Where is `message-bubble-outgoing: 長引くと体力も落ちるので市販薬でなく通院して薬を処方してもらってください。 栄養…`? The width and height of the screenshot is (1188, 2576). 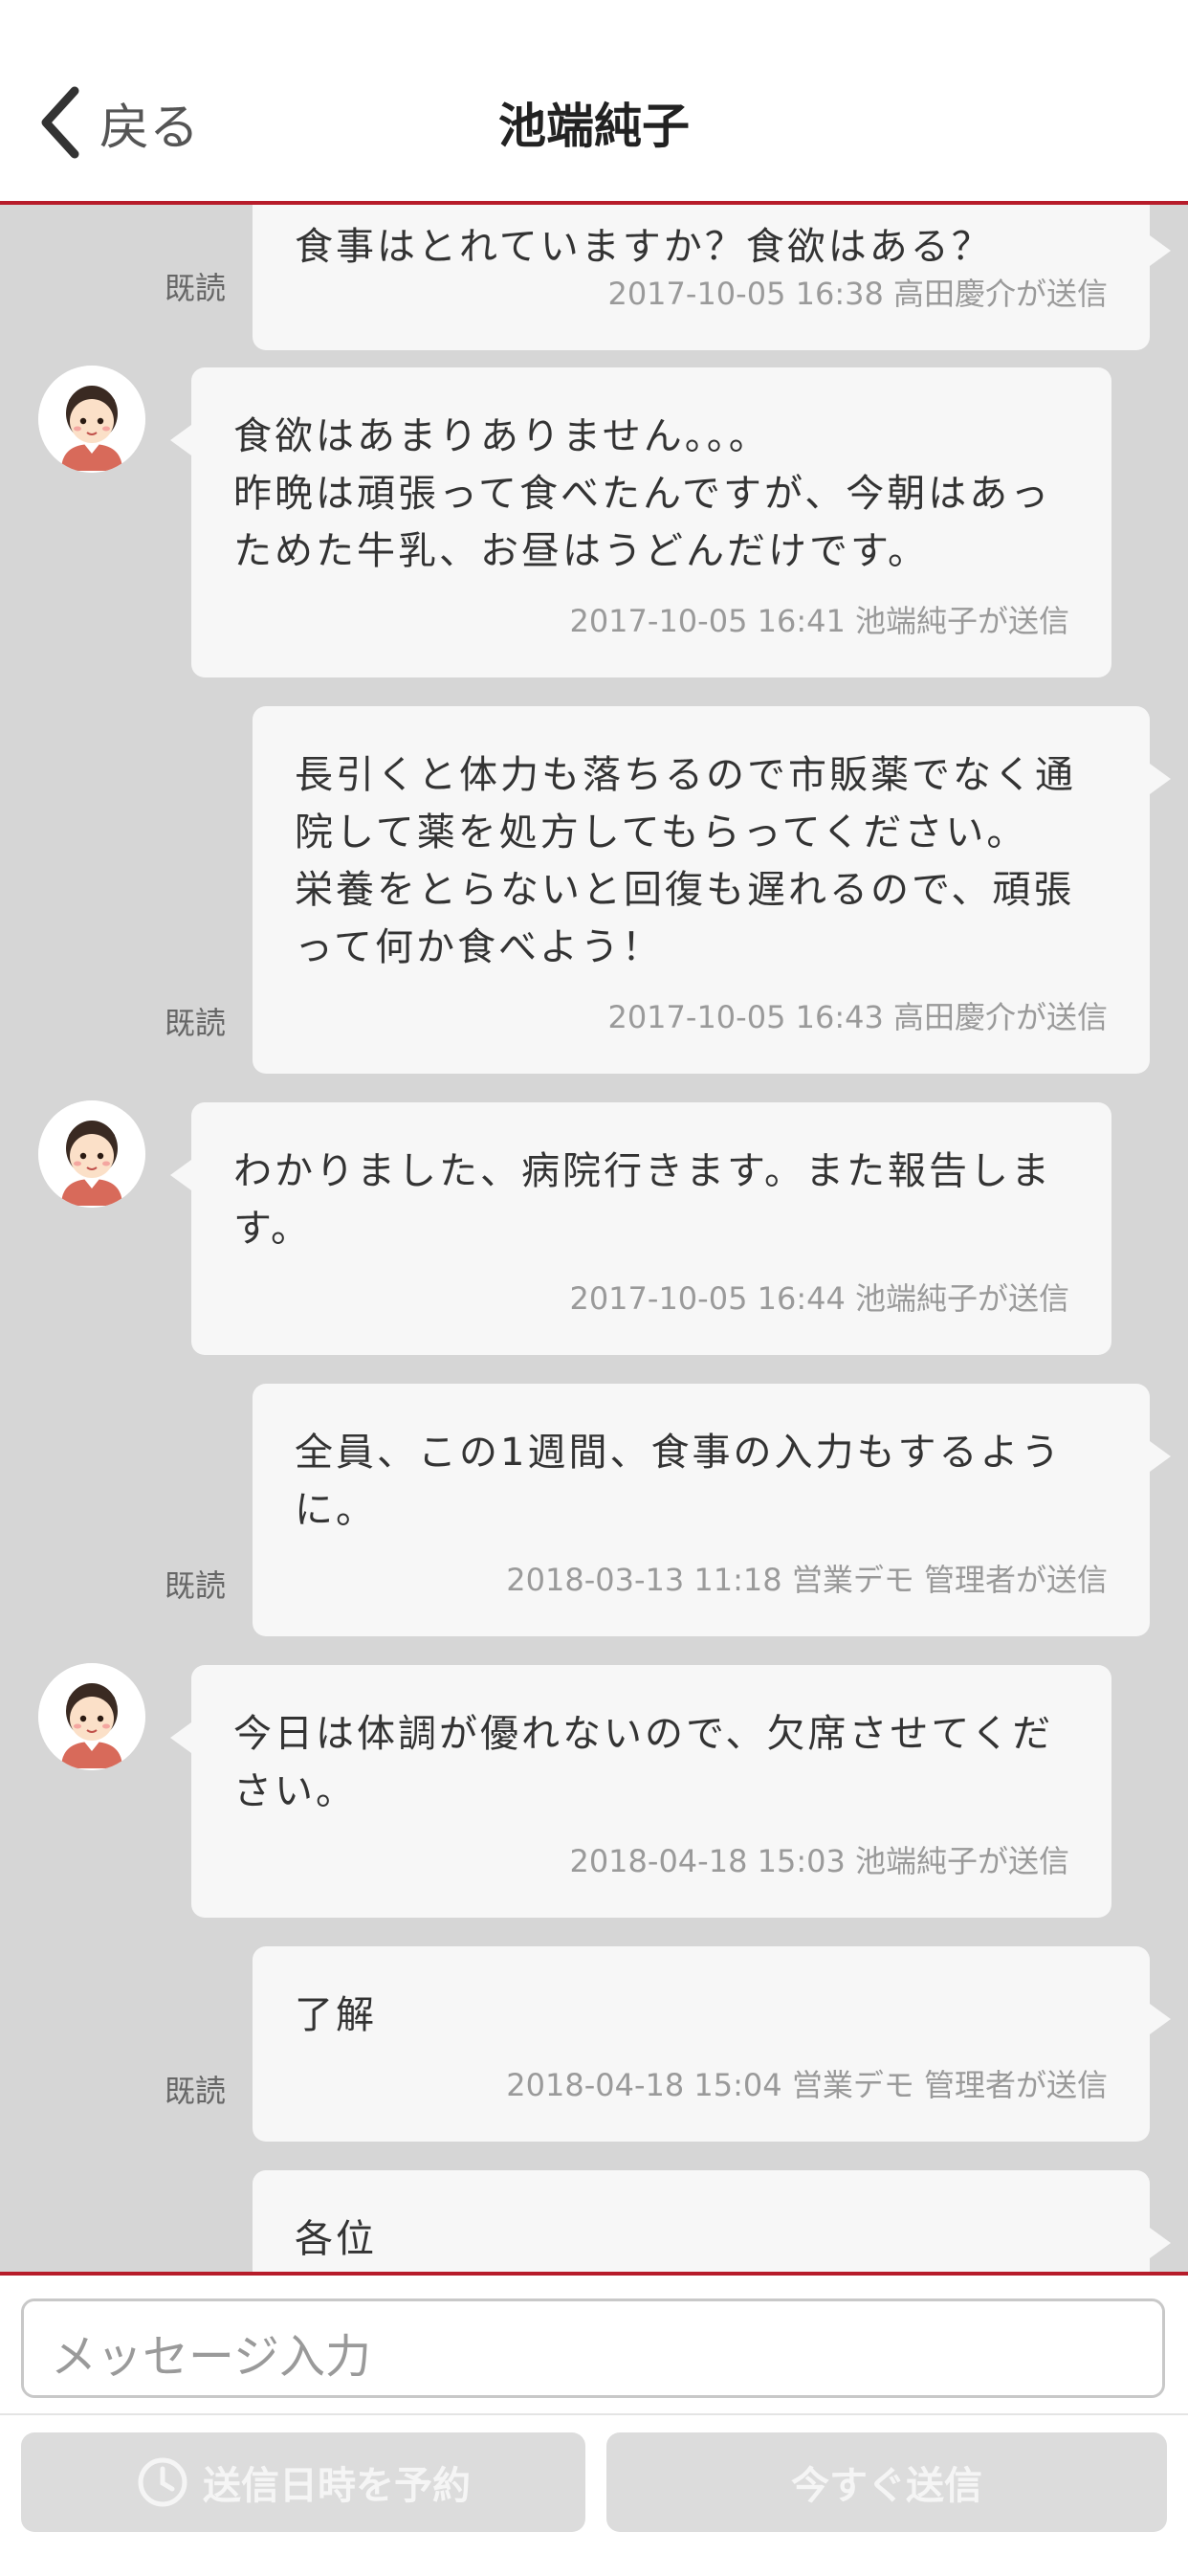
message-bubble-outgoing: 長引くと体力も落ちるので市販薬でなく通院して薬を処方してもらってください。 栄養… is located at coordinates (712, 890).